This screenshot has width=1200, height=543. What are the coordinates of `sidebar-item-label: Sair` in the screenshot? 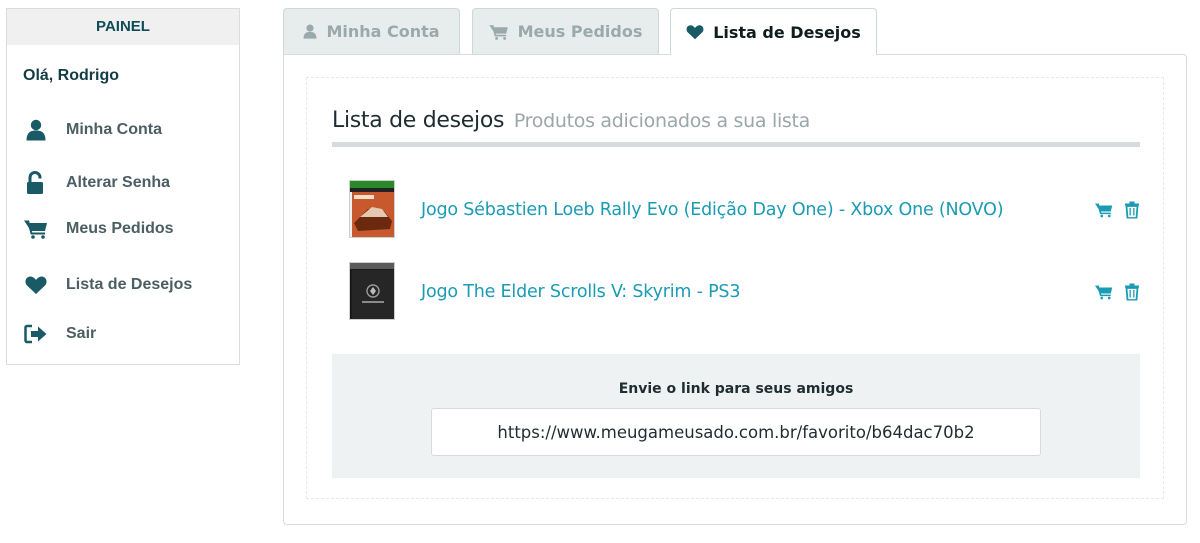 It's located at (81, 333).